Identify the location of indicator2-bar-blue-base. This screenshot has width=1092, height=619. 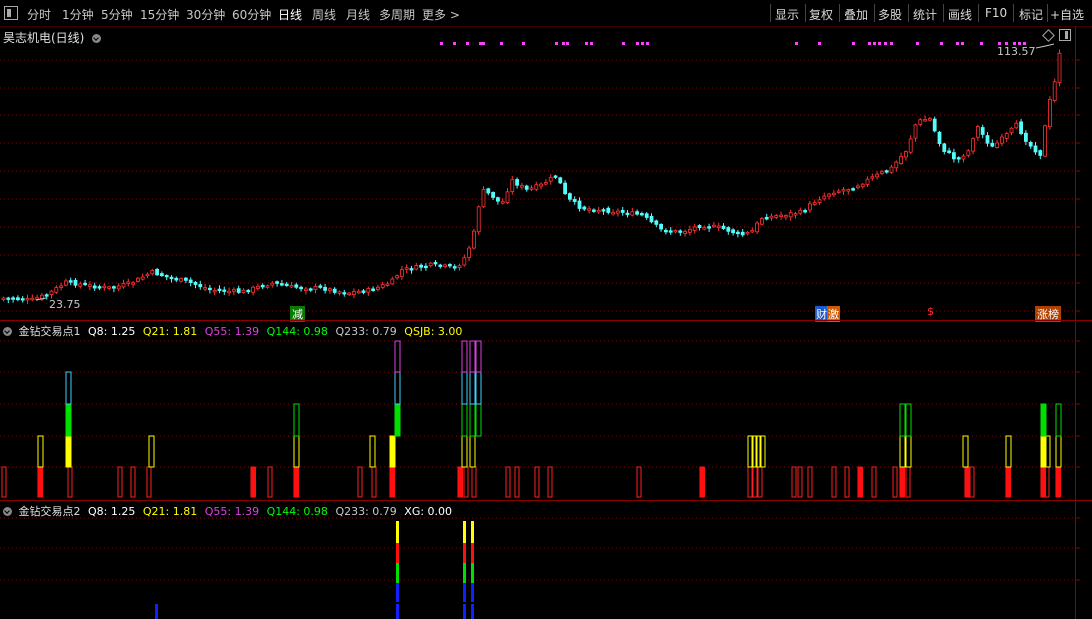
(397, 611).